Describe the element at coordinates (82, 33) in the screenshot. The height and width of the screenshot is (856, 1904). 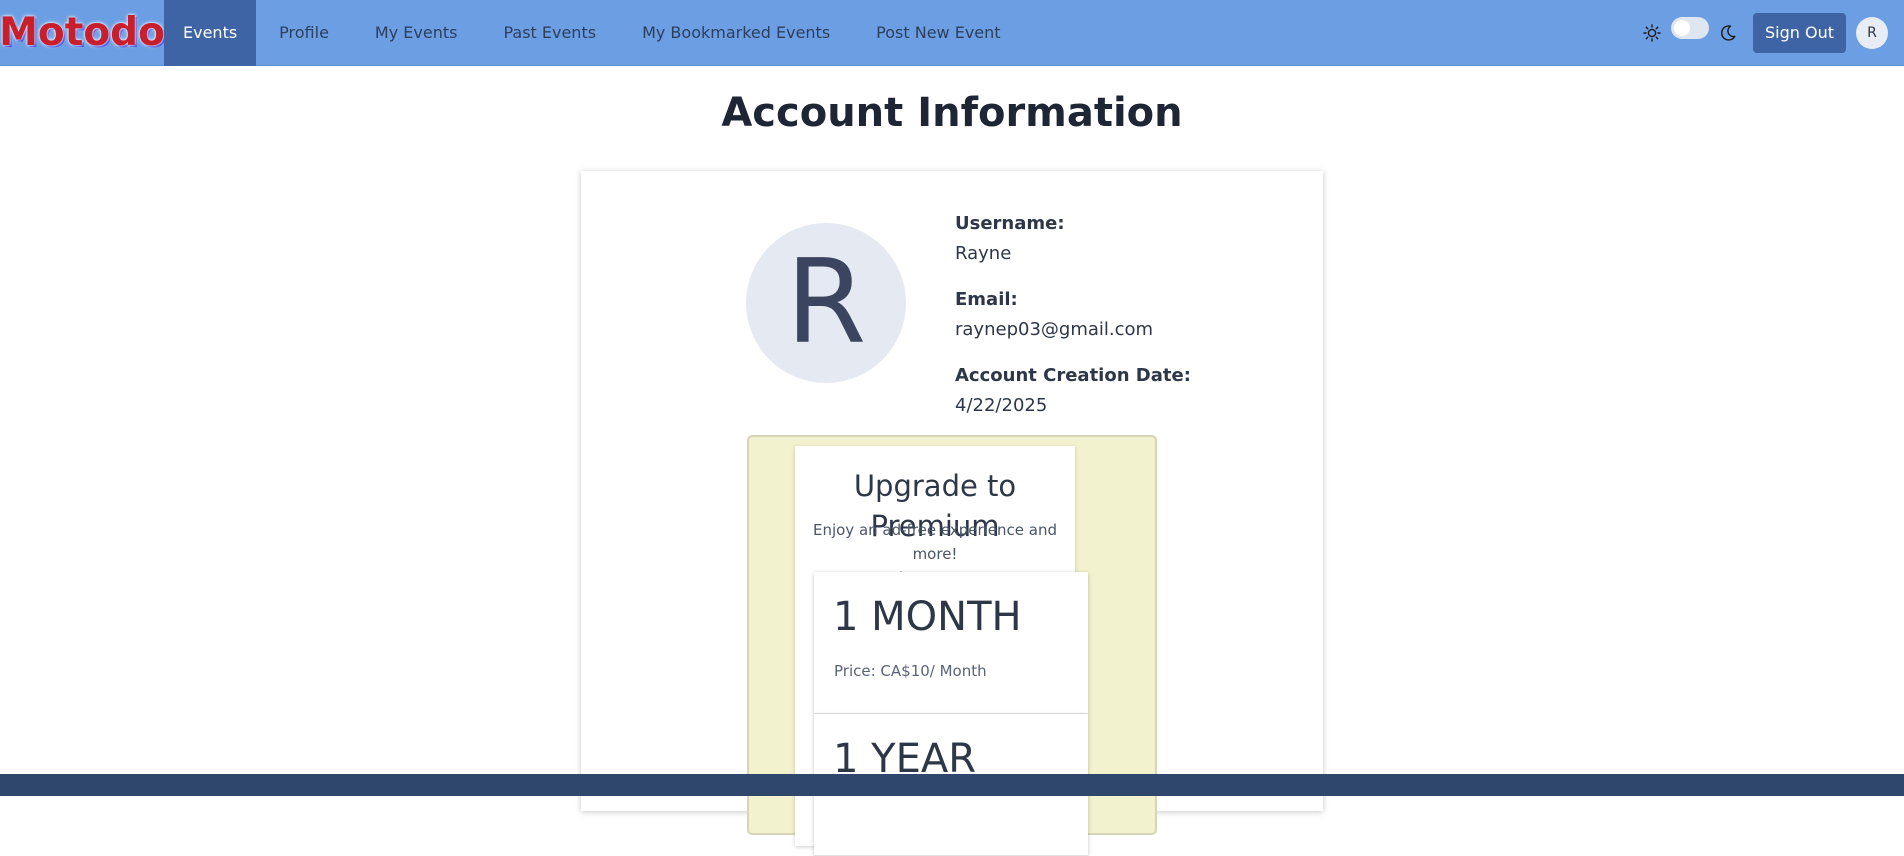
I see `brand-logo: Motodo` at that location.